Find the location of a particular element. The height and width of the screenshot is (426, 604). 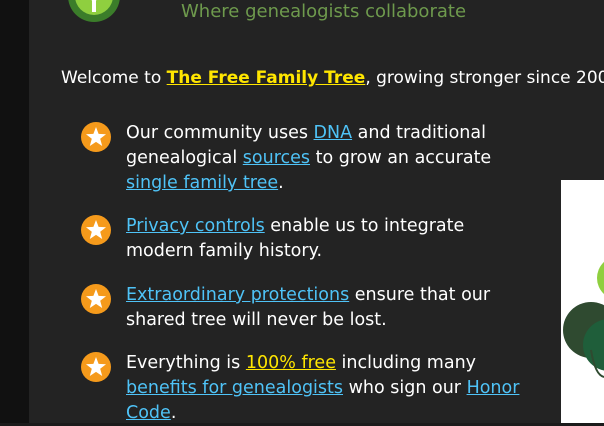

text: to grow an accurate is located at coordinates (401, 158).